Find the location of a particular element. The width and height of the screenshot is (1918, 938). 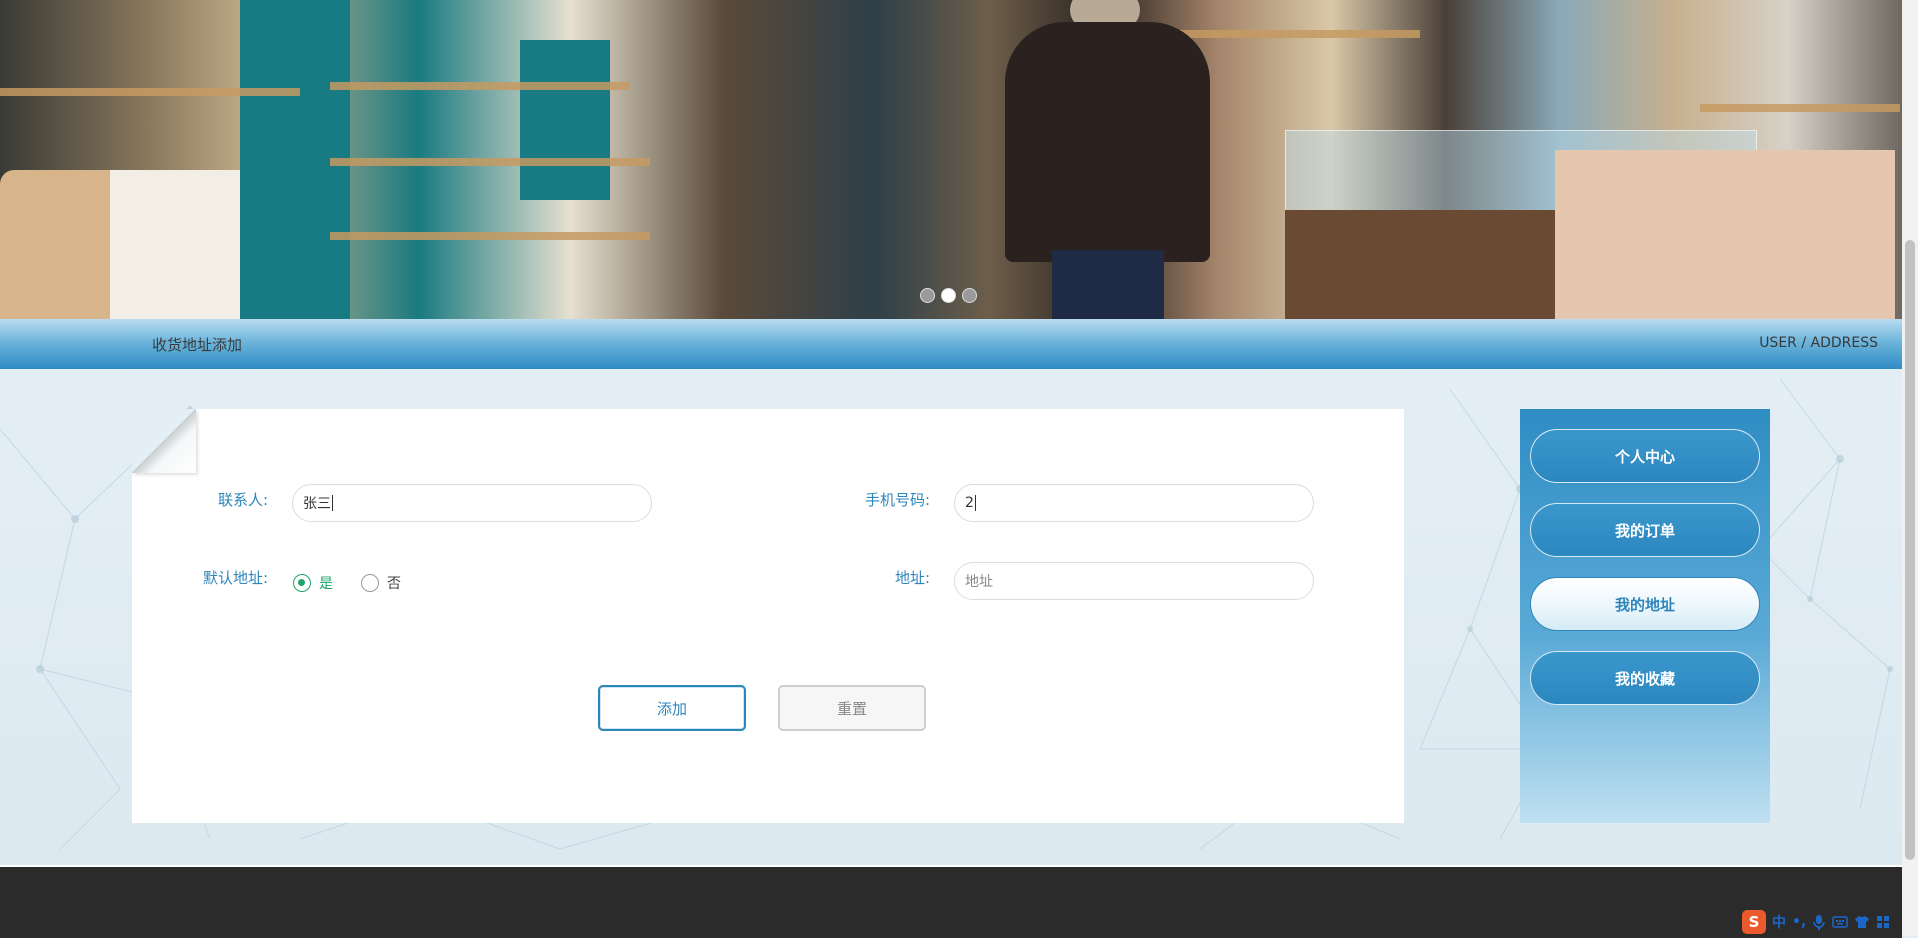

shirt-icon is located at coordinates (1862, 922).